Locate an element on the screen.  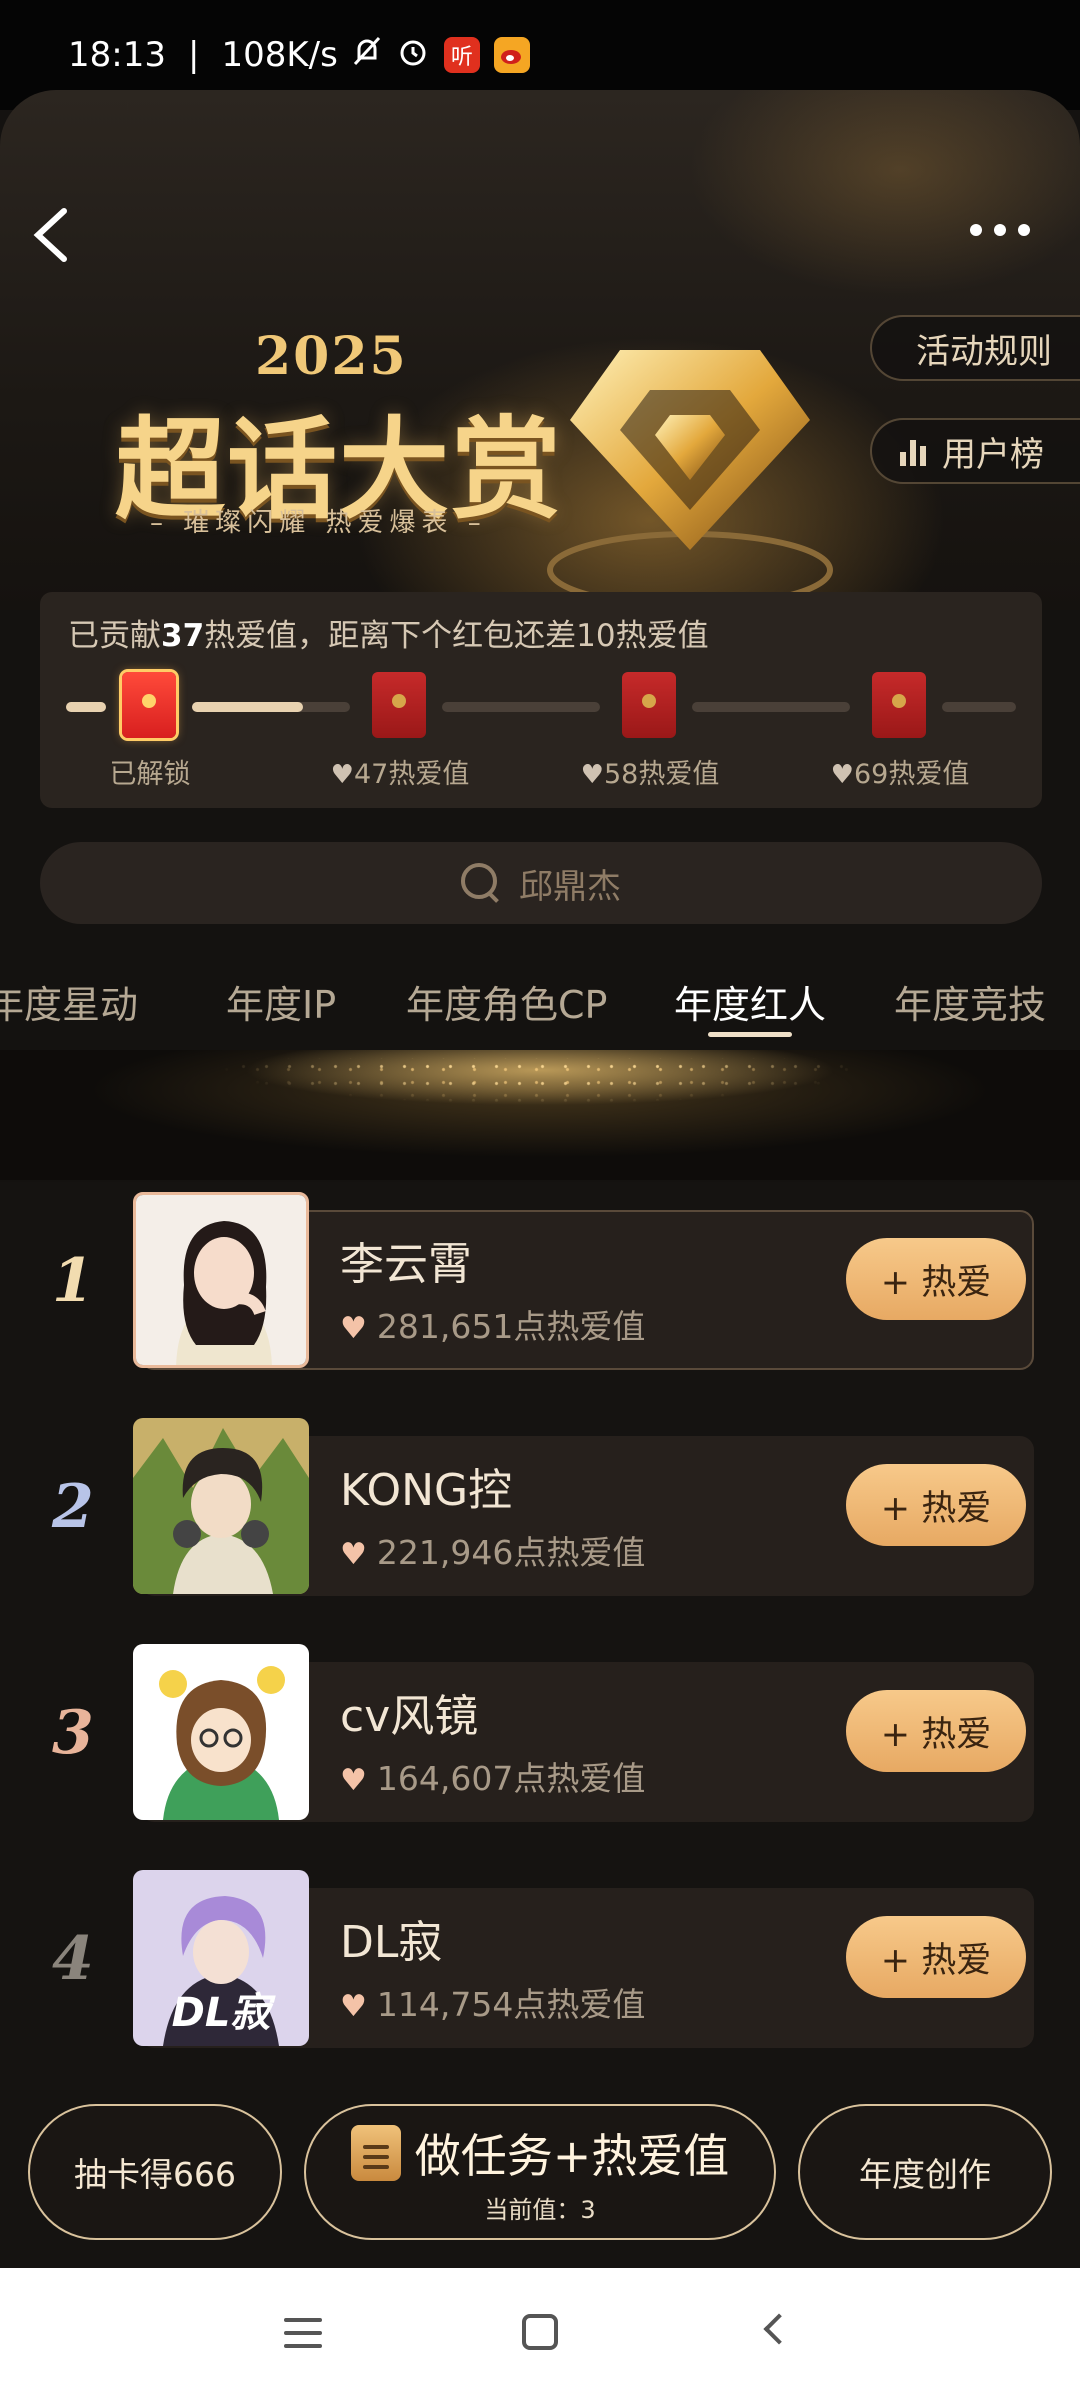
annual-creation-button: 年度创作 is located at coordinates (925, 2172).